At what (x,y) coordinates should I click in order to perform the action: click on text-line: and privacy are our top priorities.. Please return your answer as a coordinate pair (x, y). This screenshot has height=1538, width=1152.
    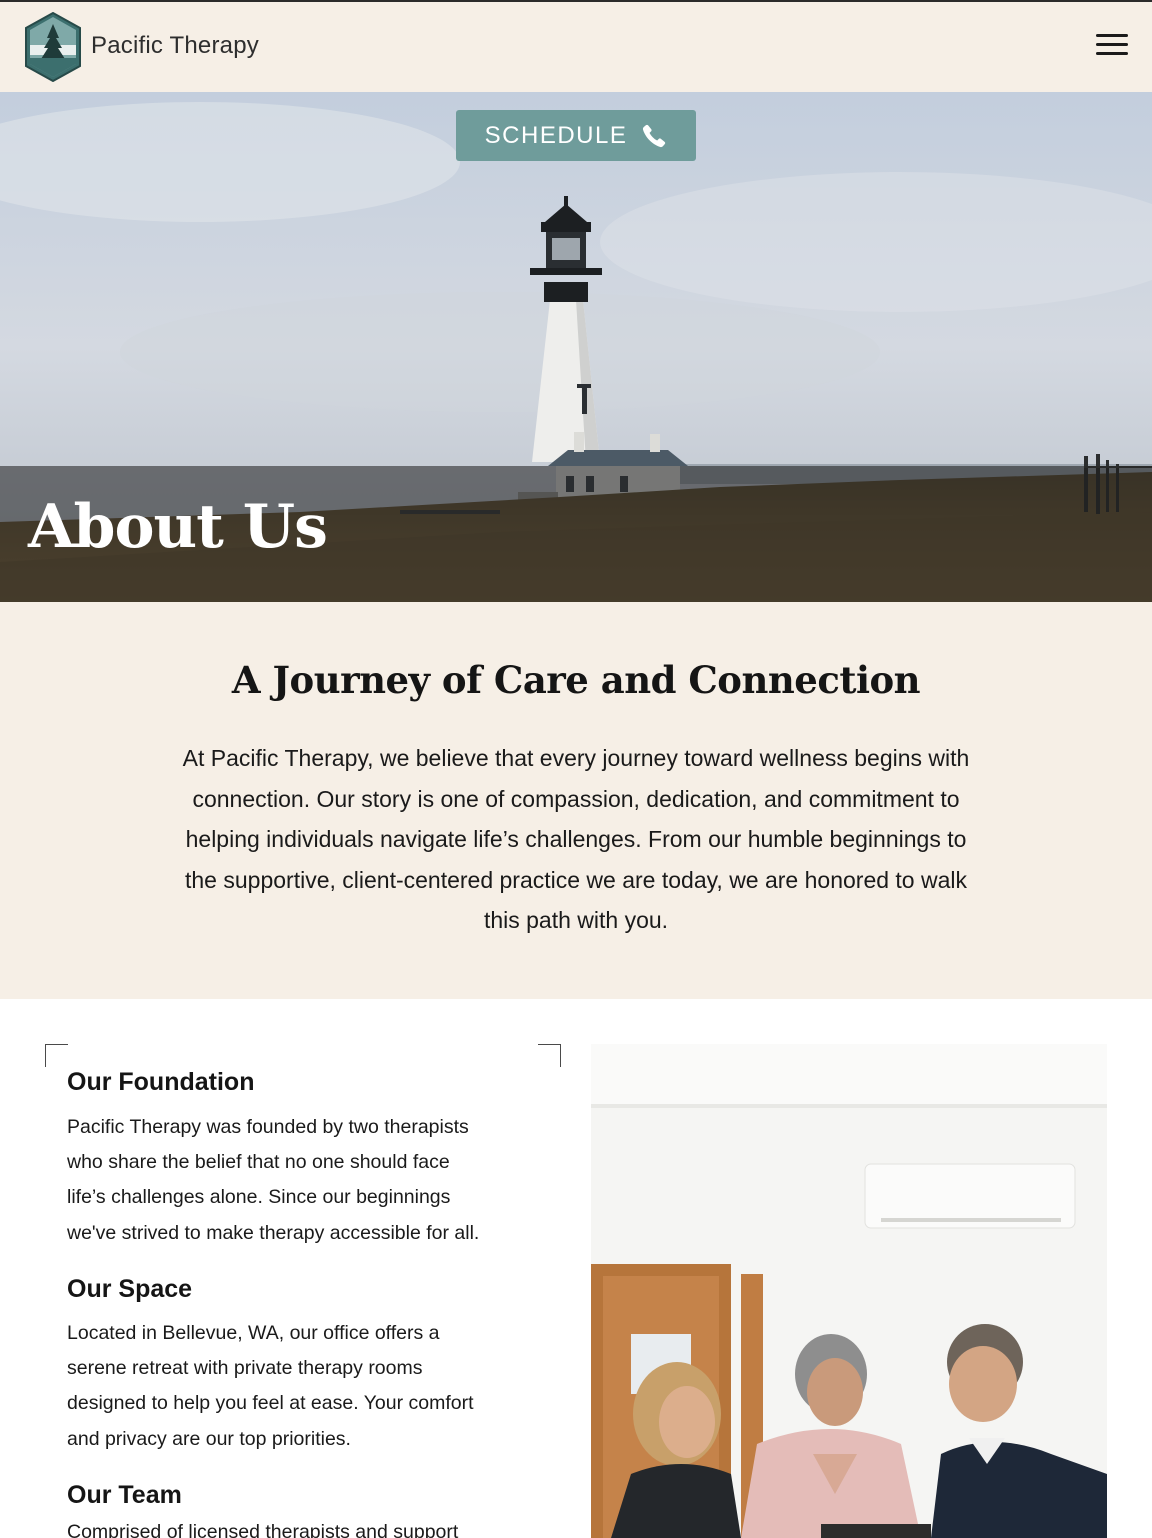
    Looking at the image, I should click on (209, 1438).